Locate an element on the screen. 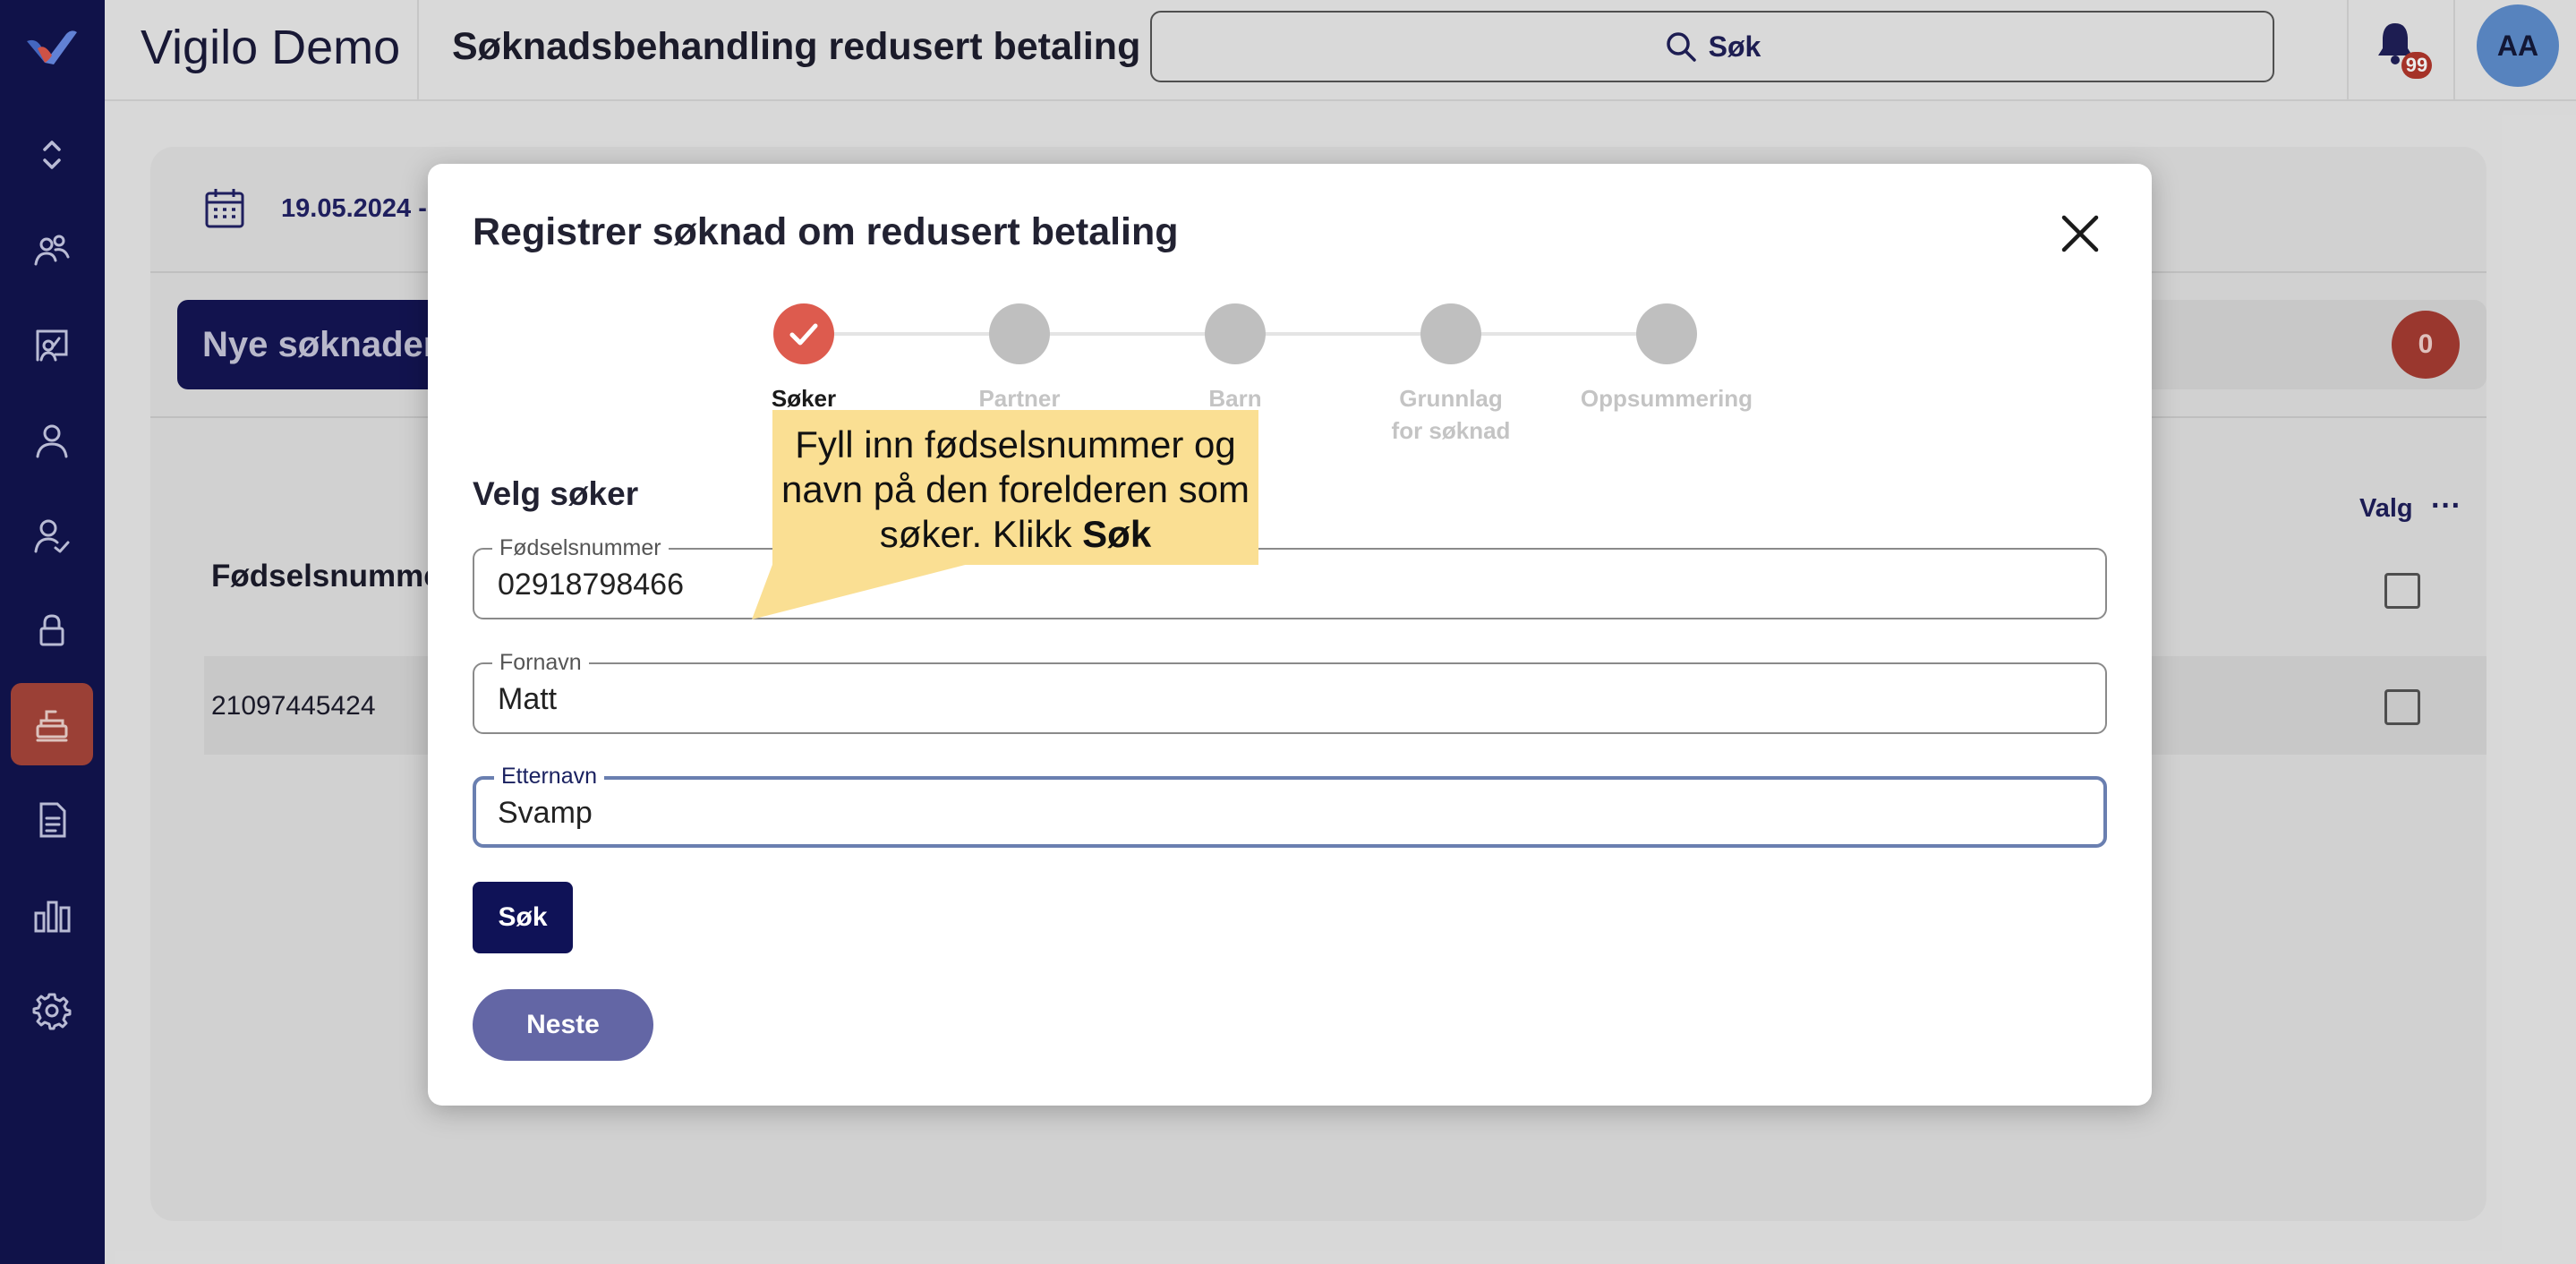  step-indicator-barn is located at coordinates (1235, 333).